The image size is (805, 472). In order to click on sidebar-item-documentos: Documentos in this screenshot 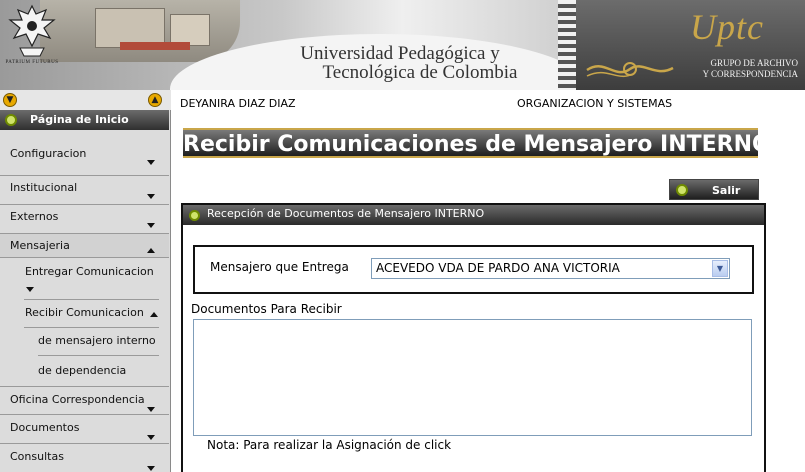, I will do `click(84, 429)`.